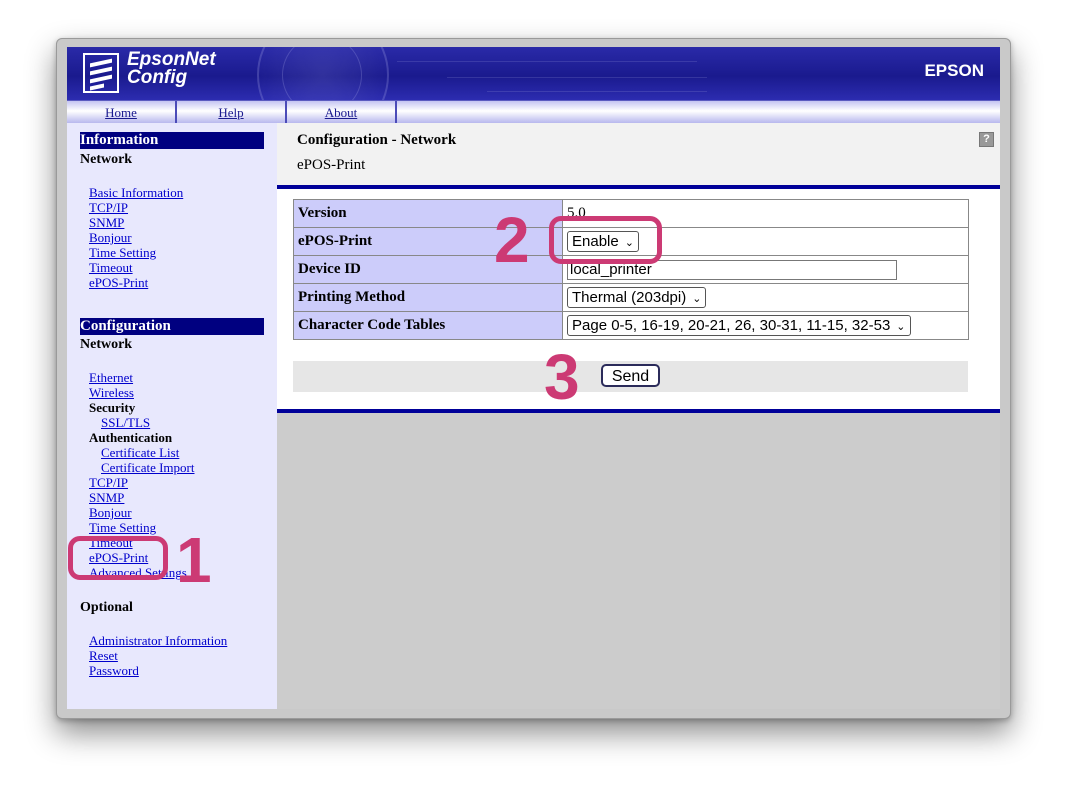 This screenshot has height=792, width=1065. I want to click on sidebar-link-tcpip: TCP/IP, so click(108, 207).